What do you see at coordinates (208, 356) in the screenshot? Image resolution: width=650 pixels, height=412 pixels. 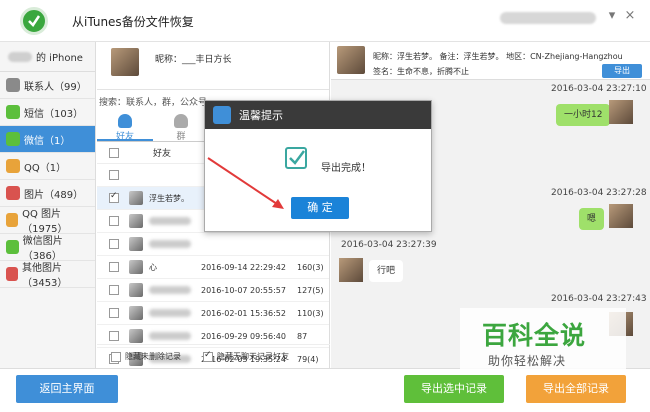 I see `hide-no-chat-checkbox` at bounding box center [208, 356].